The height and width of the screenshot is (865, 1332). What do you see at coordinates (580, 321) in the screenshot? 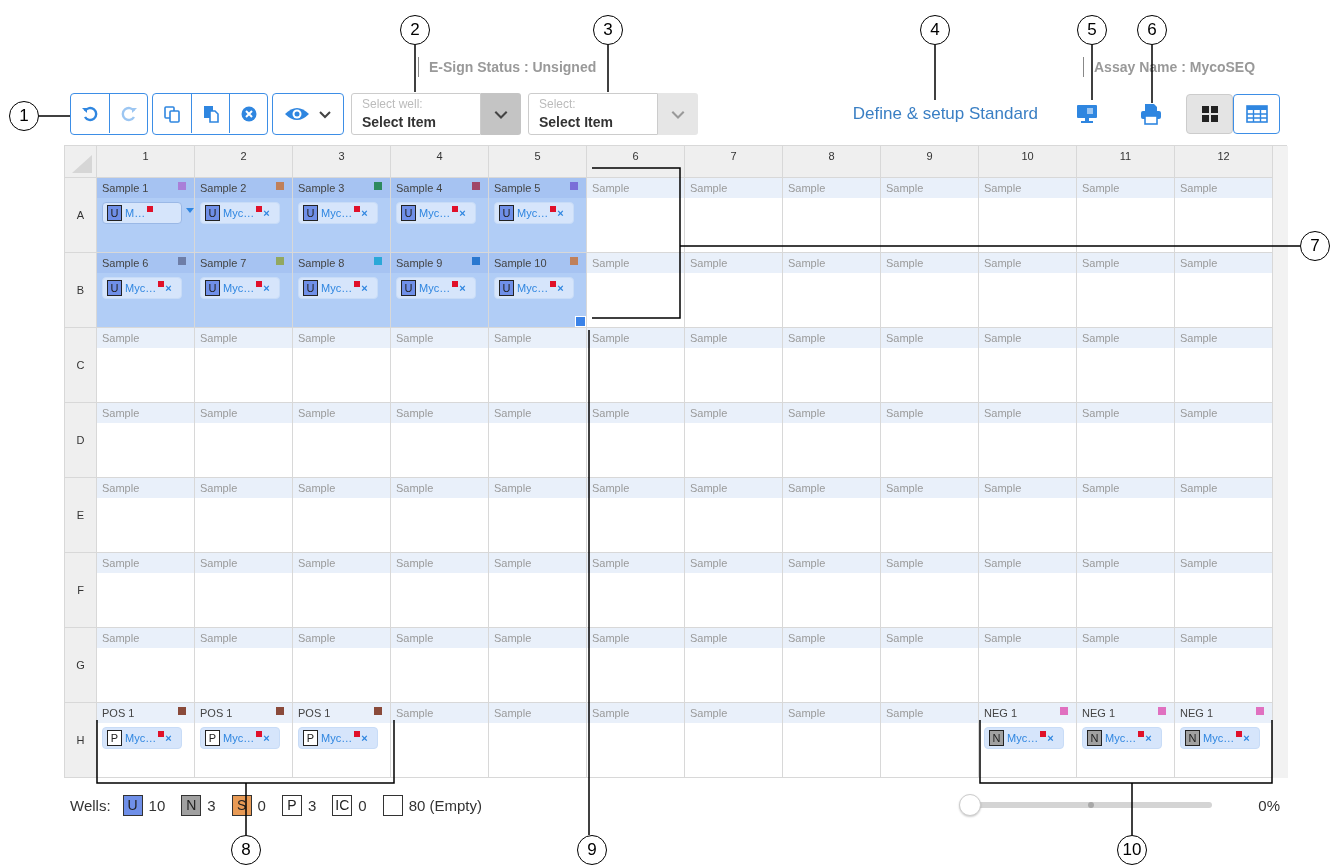
I see `fill-handle` at bounding box center [580, 321].